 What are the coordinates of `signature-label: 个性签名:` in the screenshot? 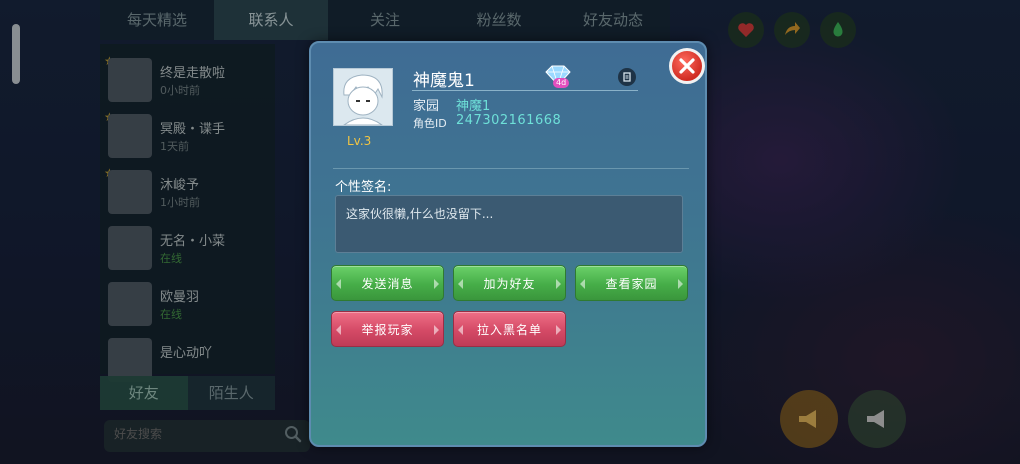 It's located at (363, 187).